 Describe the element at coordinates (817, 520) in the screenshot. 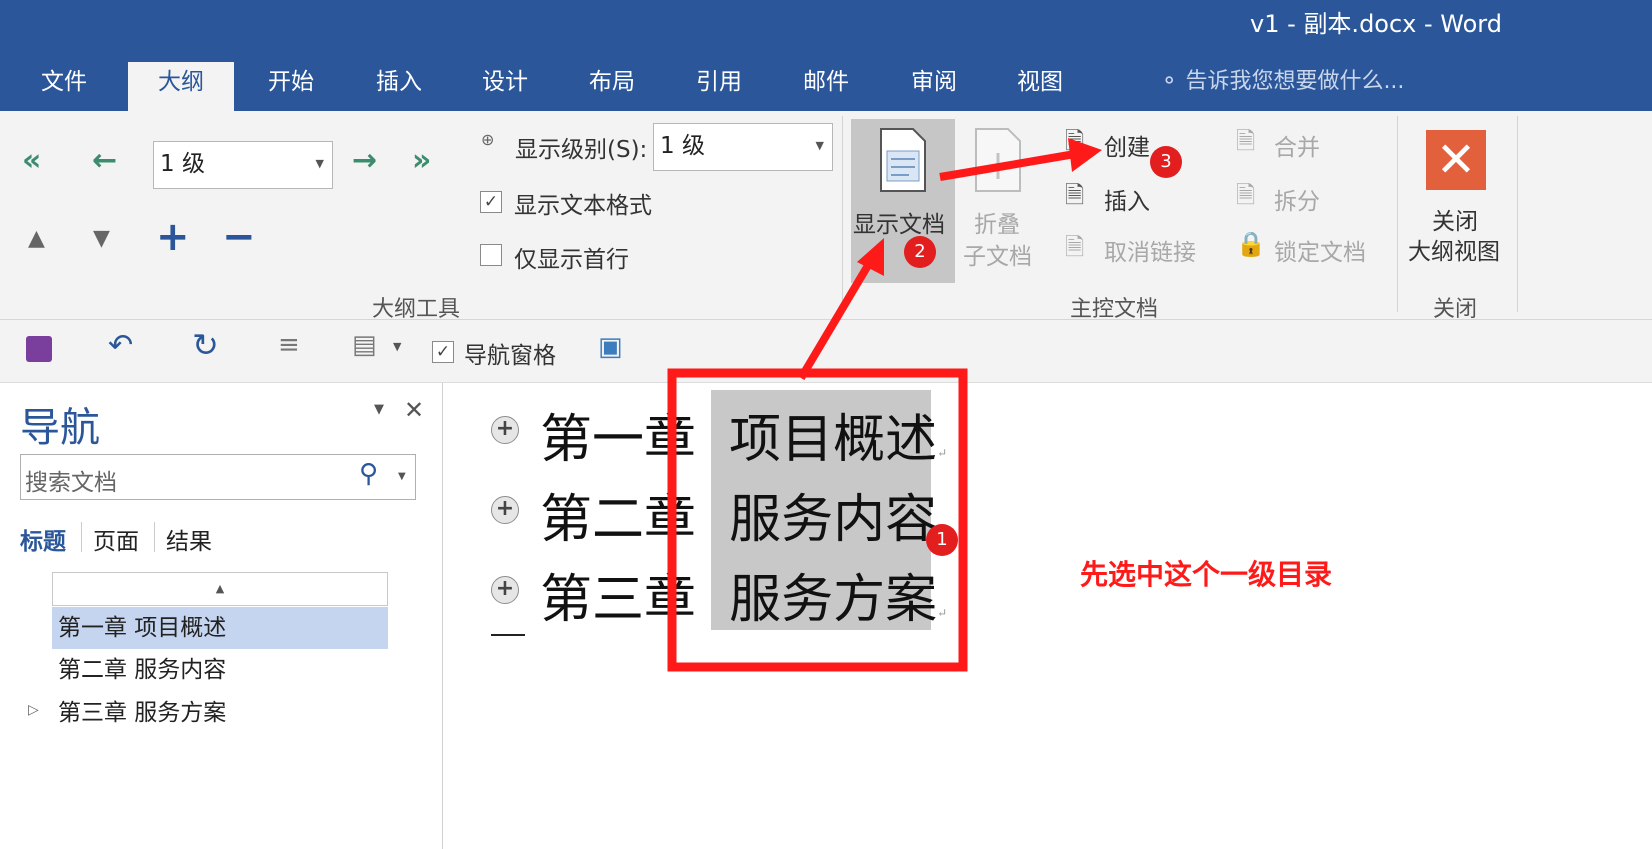

I see `selection-annotation-box` at that location.